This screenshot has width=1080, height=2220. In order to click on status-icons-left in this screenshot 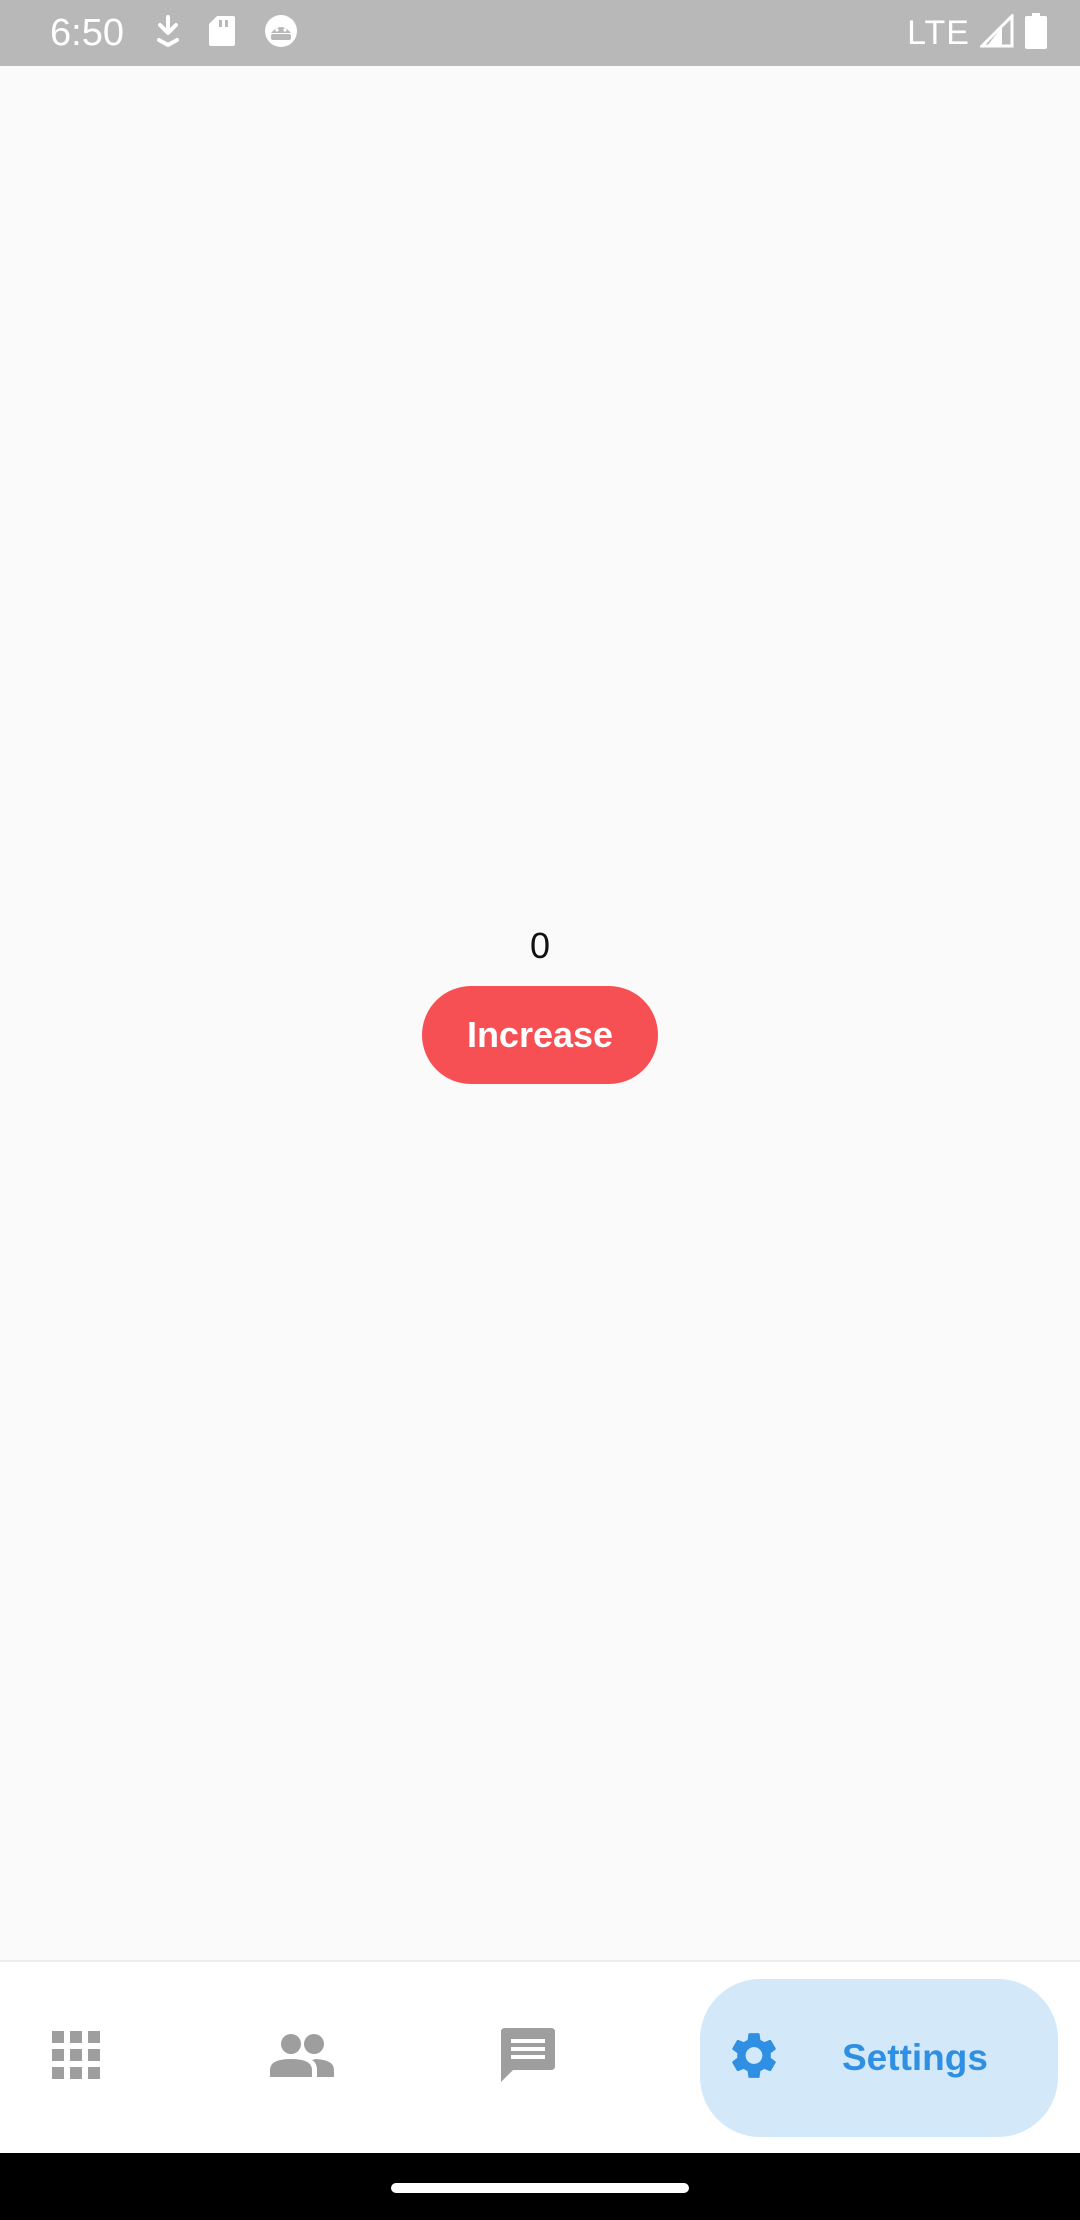, I will do `click(227, 33)`.